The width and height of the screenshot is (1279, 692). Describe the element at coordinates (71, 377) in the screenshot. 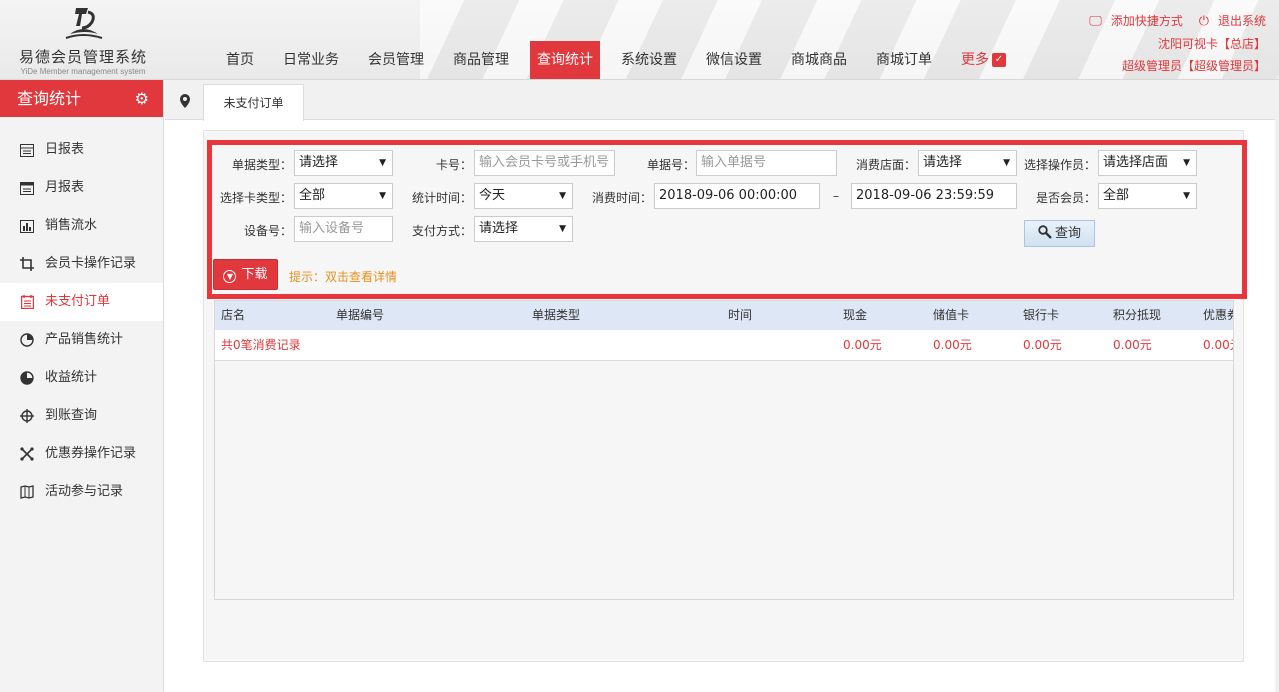

I see `sidebar-item-label: 收益统计` at that location.